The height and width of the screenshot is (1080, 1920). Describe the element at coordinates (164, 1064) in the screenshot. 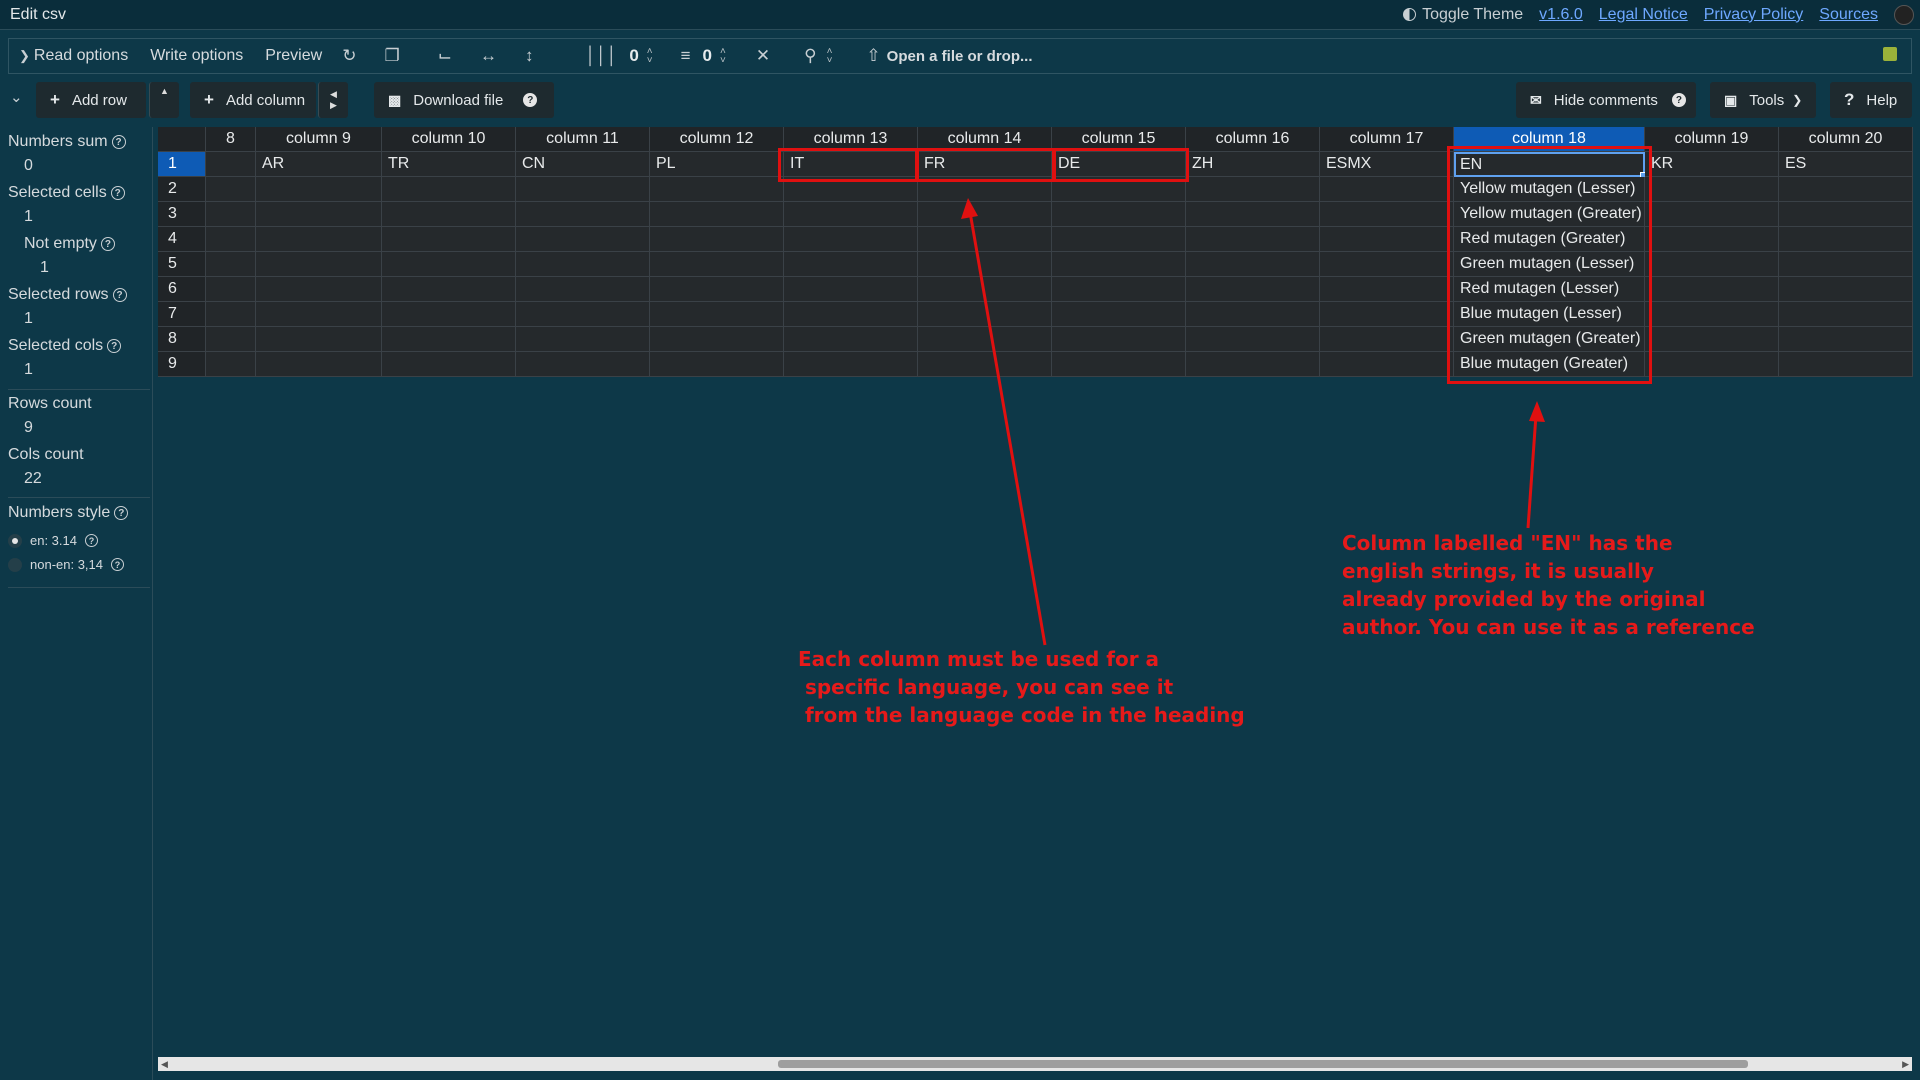

I see `scroll-left-icon: ◀` at that location.